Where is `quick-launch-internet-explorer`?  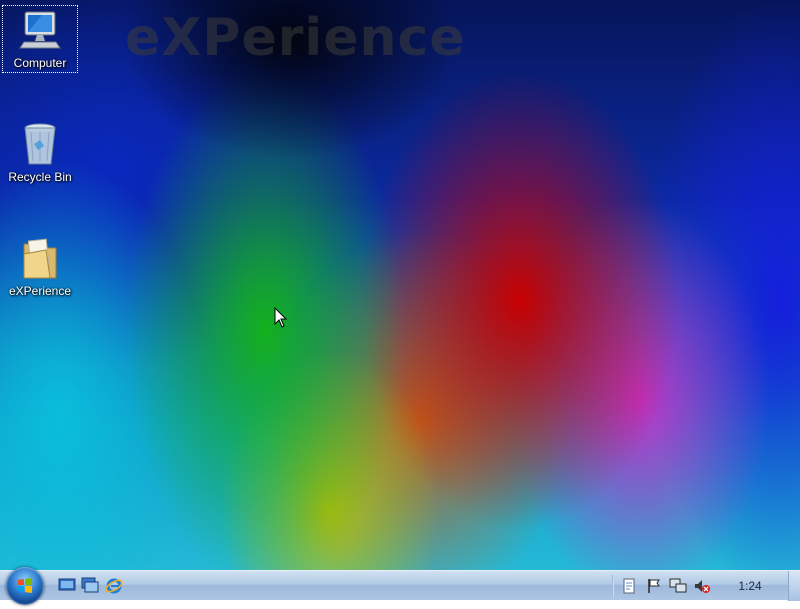
quick-launch-internet-explorer is located at coordinates (114, 585).